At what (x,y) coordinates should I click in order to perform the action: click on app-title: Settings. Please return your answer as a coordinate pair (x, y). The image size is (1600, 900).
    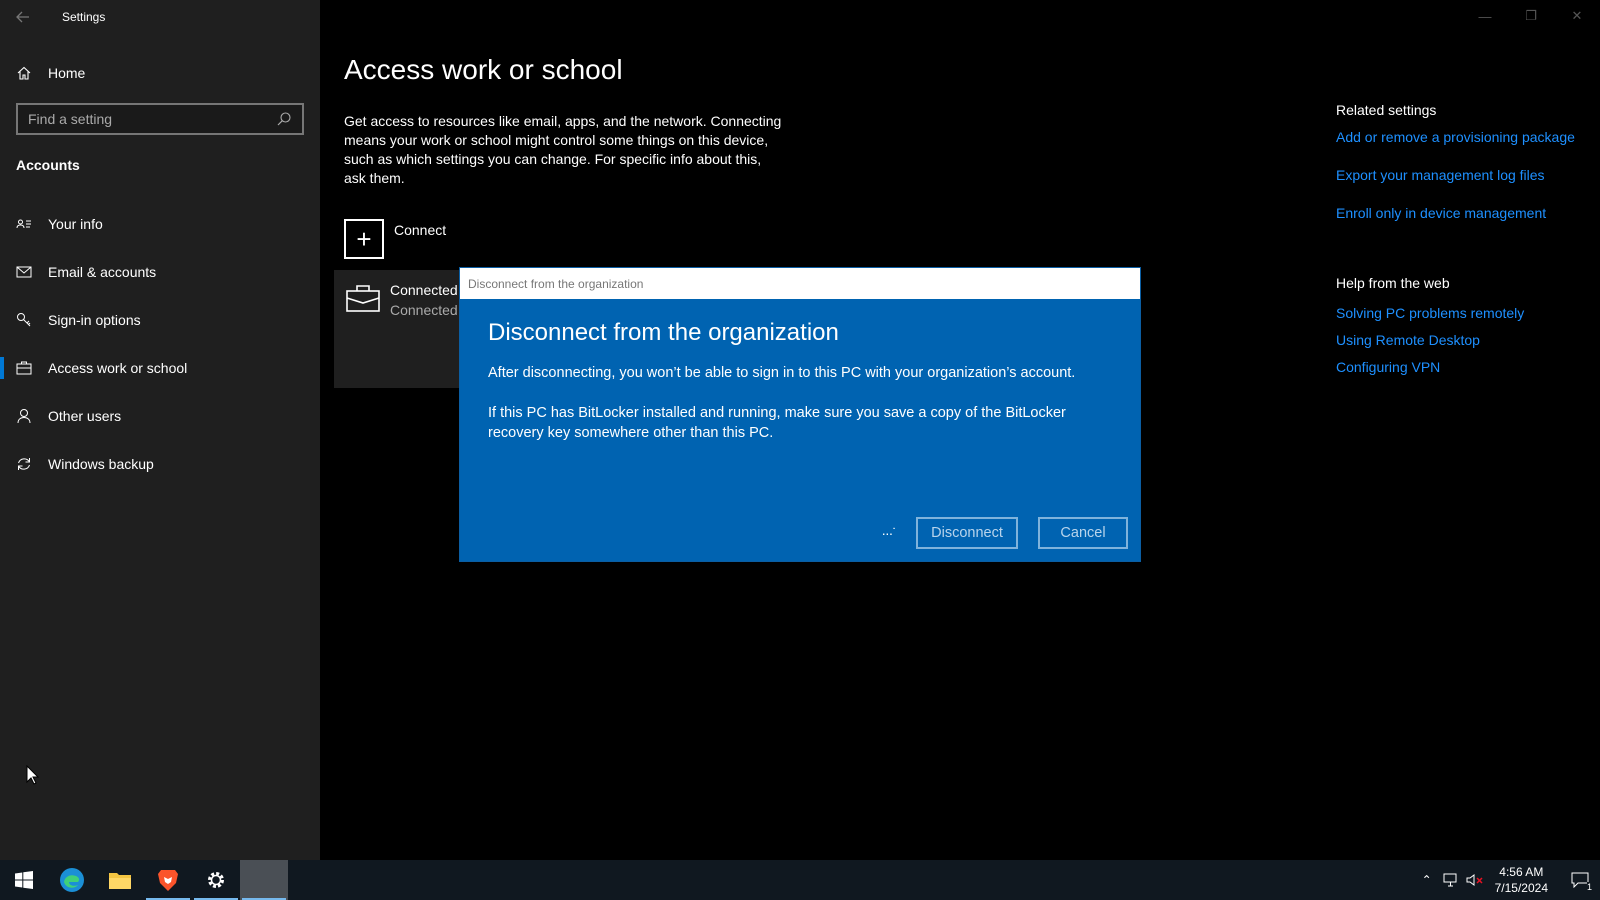
    Looking at the image, I should click on (84, 17).